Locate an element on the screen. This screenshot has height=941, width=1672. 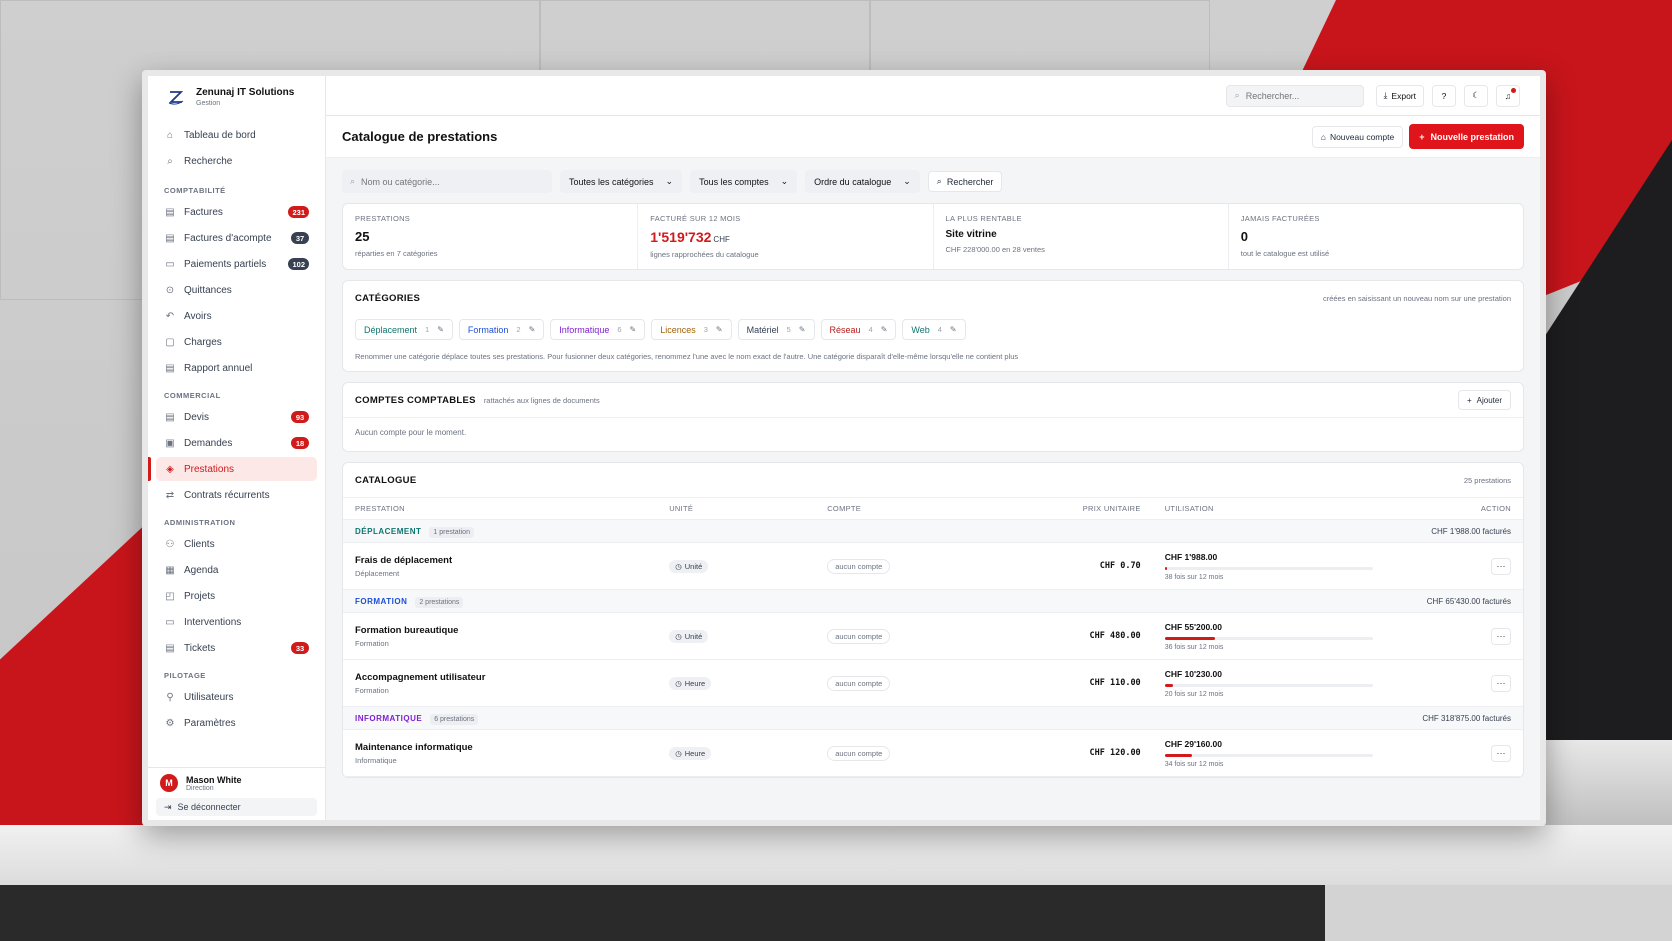
chevron-down-icon: ⌄ is located at coordinates (907, 181).